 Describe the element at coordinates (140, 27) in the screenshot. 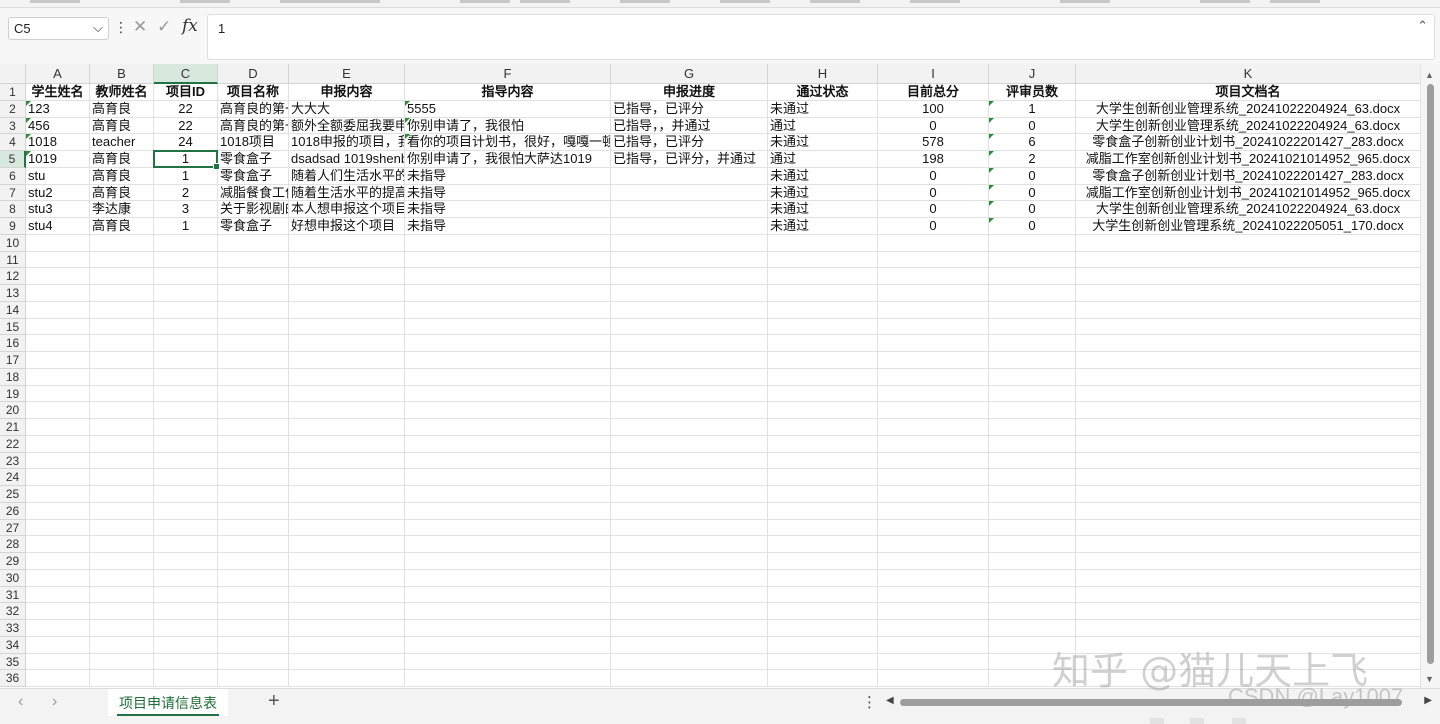

I see `cancel-icon: ✕` at that location.